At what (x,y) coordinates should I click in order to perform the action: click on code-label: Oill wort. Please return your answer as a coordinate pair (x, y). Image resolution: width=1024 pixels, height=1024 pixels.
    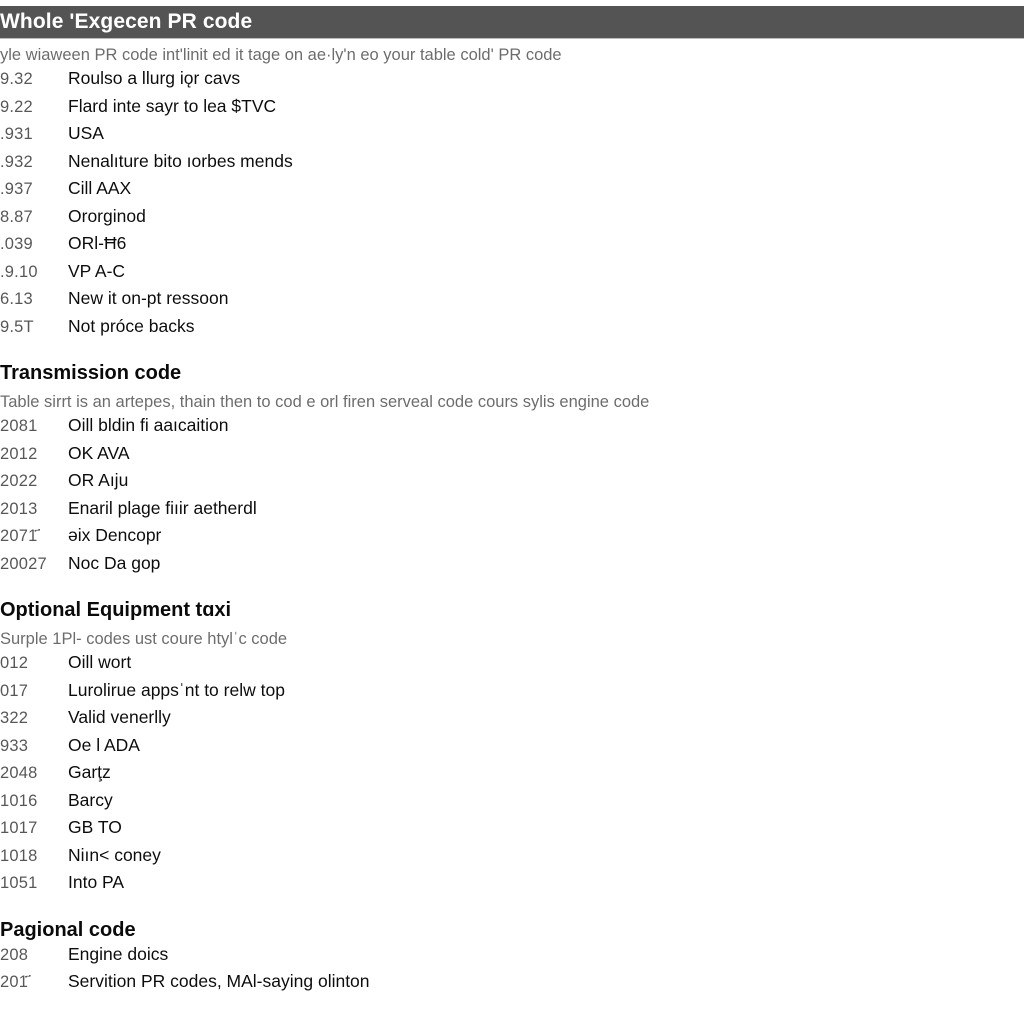
    Looking at the image, I should click on (100, 662).